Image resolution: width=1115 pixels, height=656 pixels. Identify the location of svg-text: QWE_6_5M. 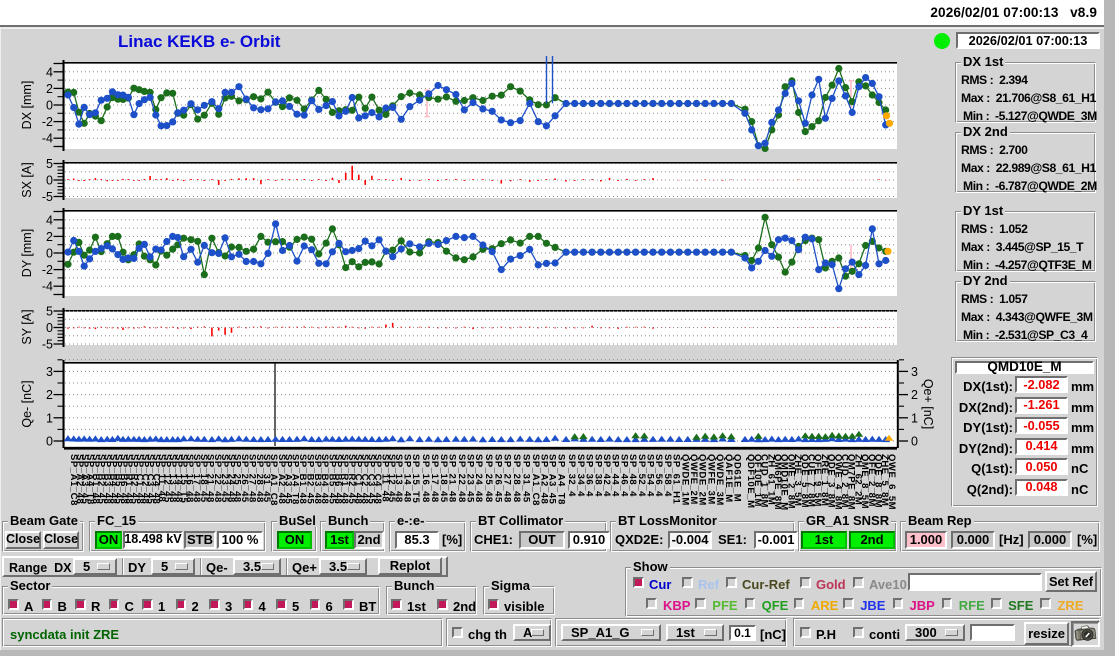
(891, 482).